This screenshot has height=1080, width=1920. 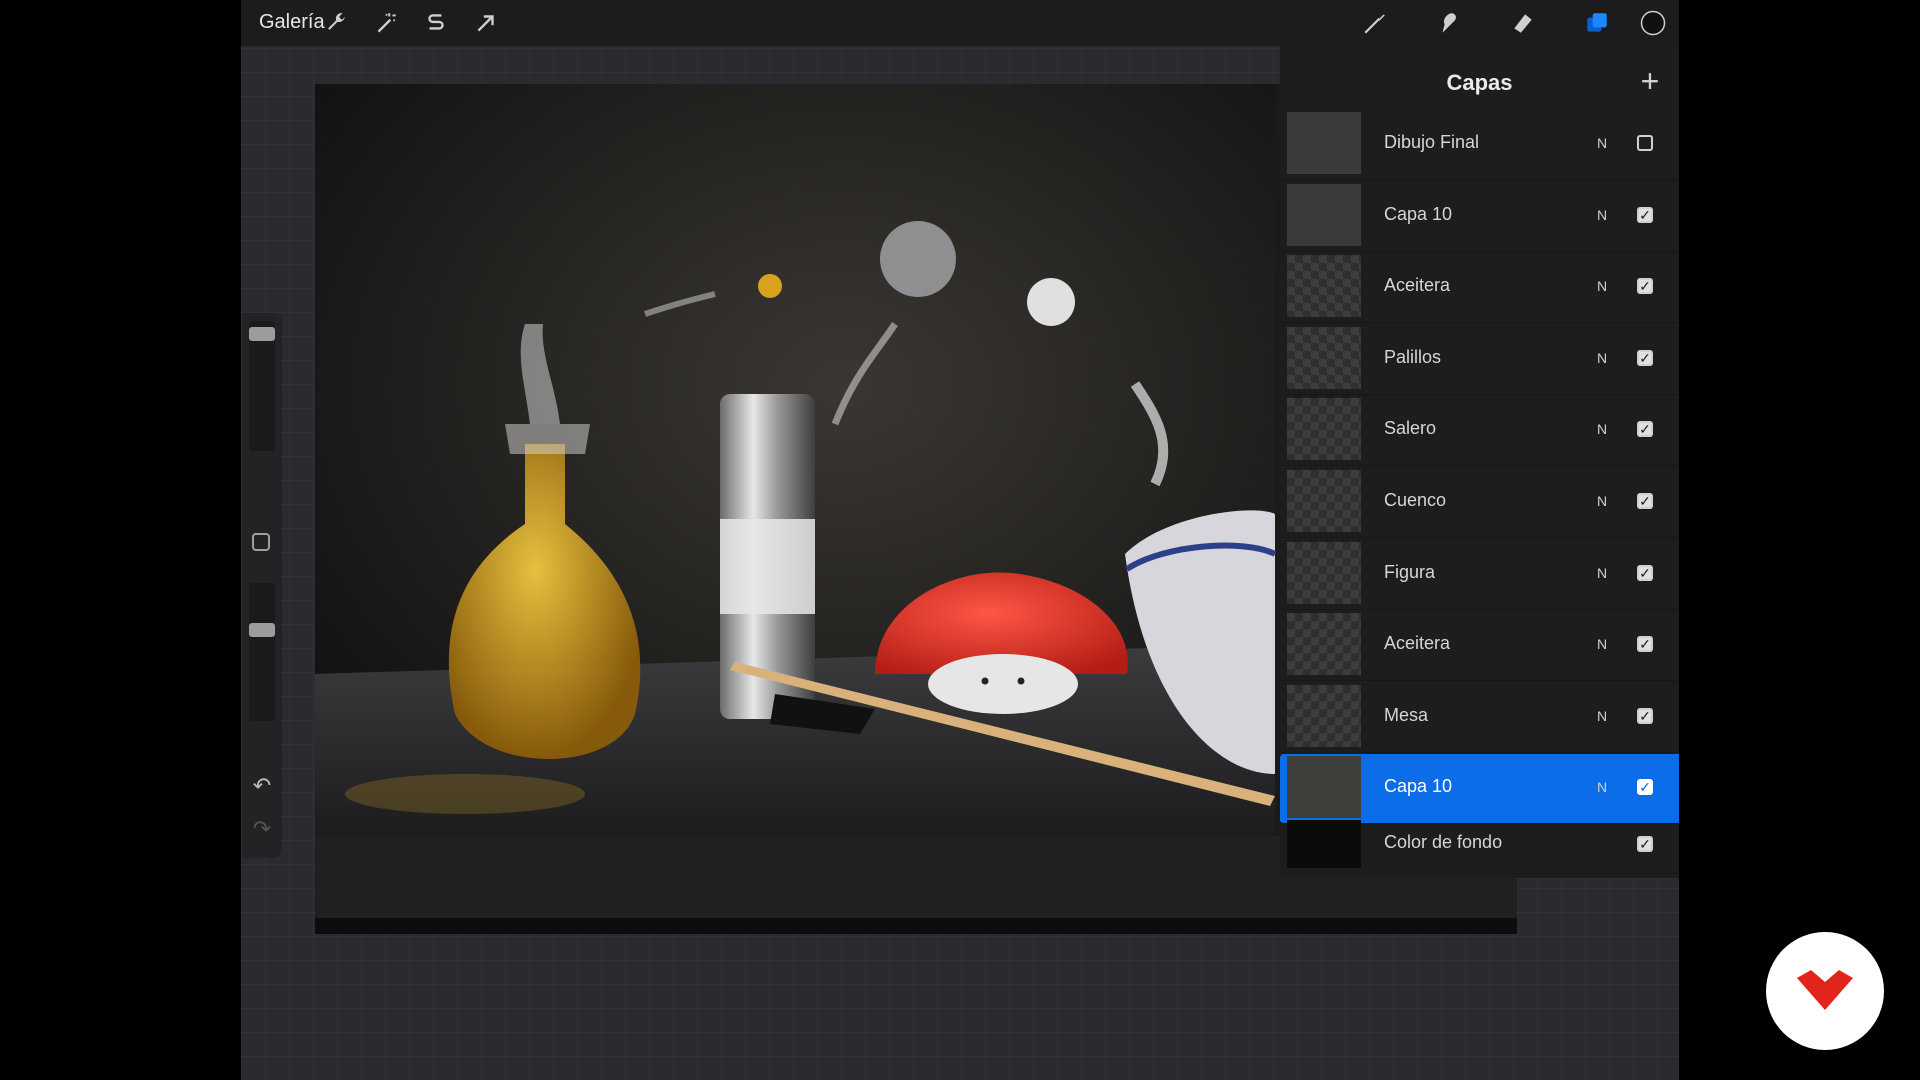 I want to click on layer-name: Cuenco, so click(x=1415, y=500).